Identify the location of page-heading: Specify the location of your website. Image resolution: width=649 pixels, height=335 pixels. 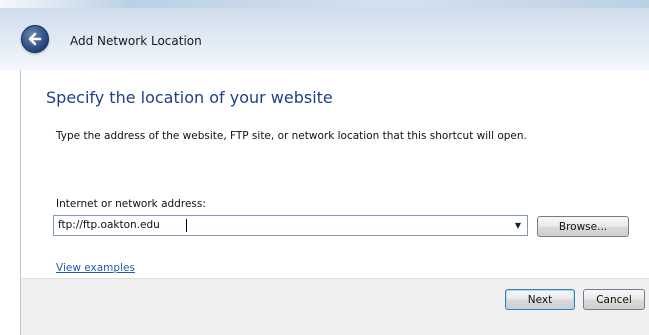
(189, 97).